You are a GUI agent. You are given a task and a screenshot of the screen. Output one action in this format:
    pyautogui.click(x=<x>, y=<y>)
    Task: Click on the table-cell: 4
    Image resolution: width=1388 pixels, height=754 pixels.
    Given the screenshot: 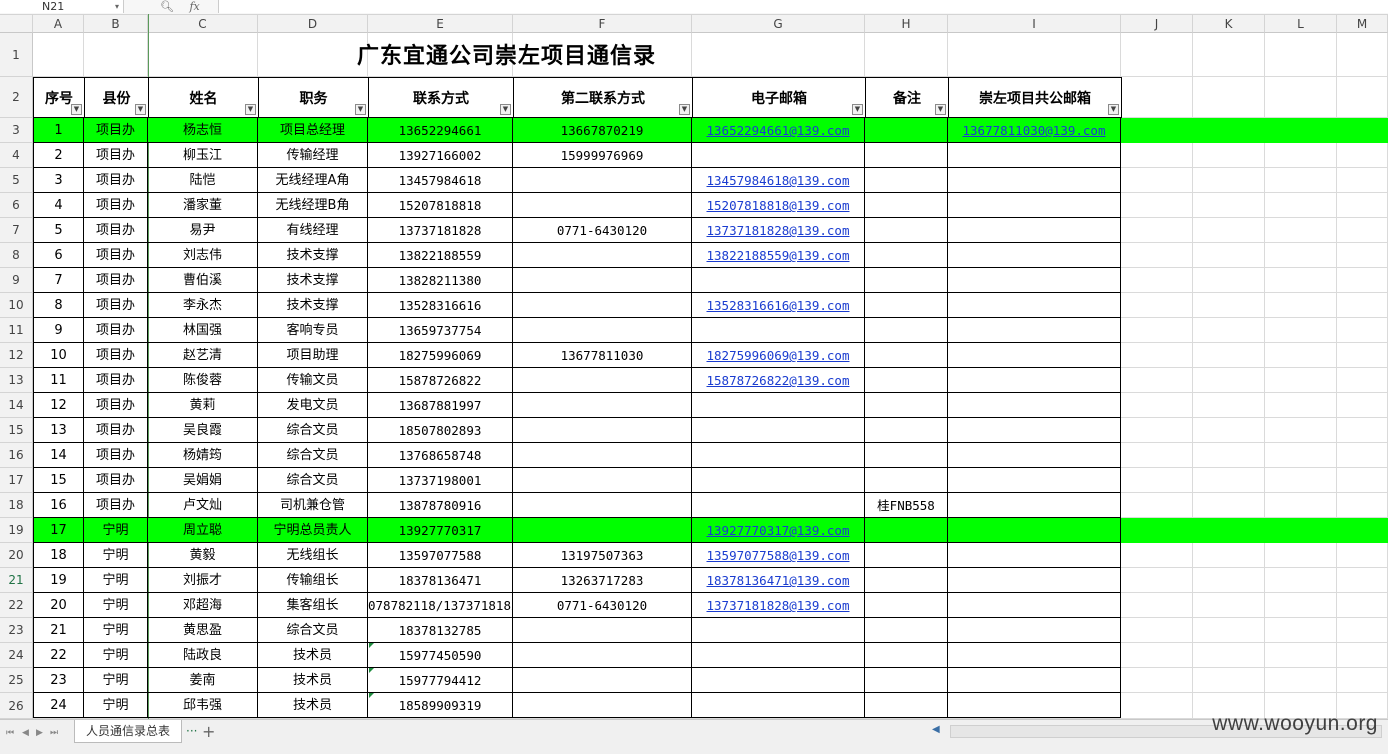 What is the action you would take?
    pyautogui.click(x=58, y=205)
    